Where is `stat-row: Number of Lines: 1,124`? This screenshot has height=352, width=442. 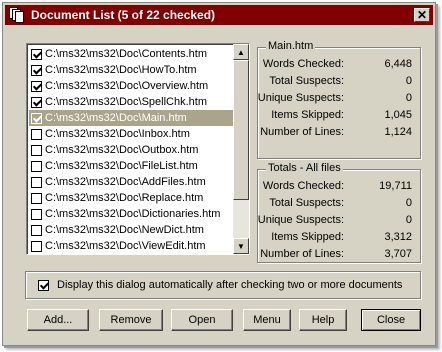
stat-row: Number of Lines: 1,124 is located at coordinates (339, 134).